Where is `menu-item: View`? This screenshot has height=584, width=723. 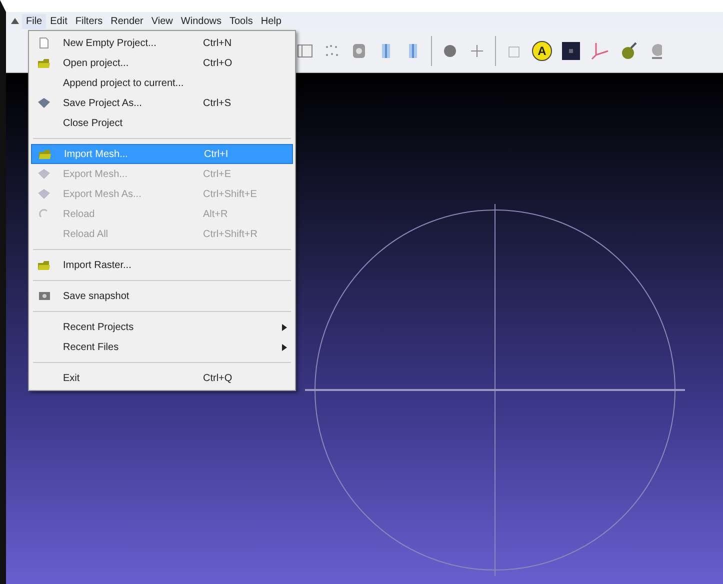
menu-item: View is located at coordinates (162, 21).